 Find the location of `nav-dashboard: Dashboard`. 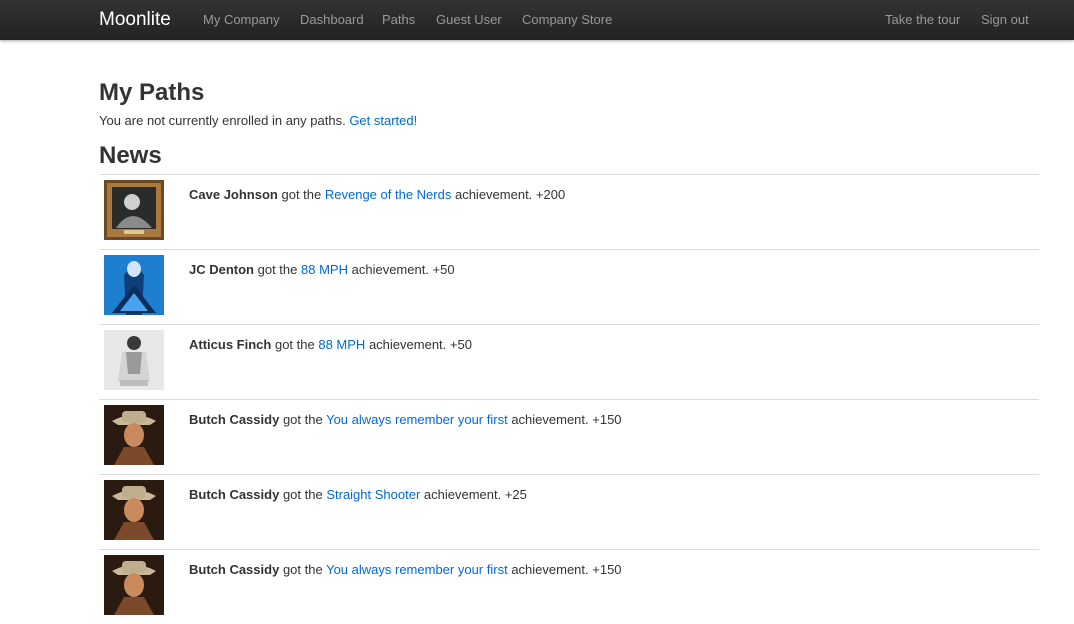

nav-dashboard: Dashboard is located at coordinates (332, 19).